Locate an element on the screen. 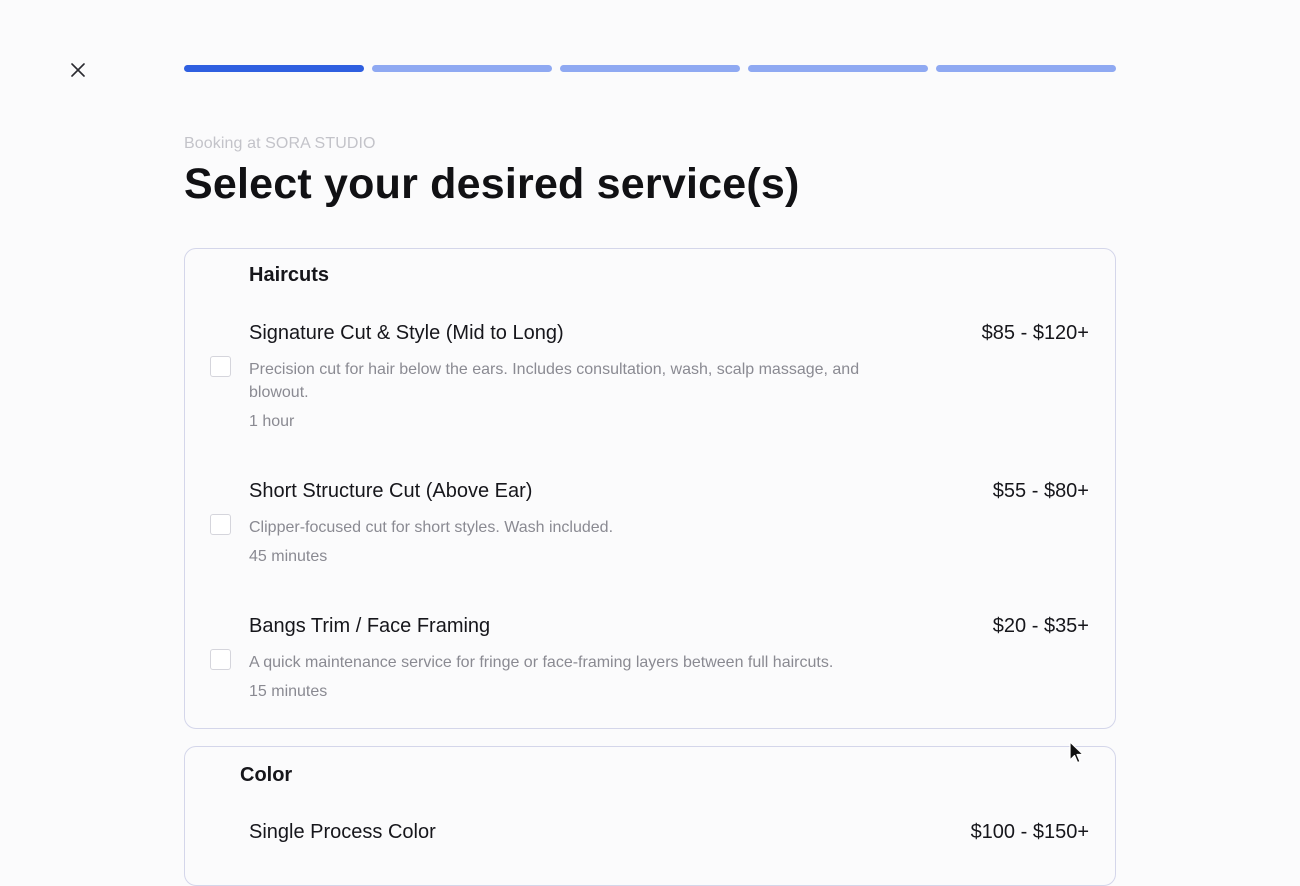  category-title: Haircuts is located at coordinates (289, 275).